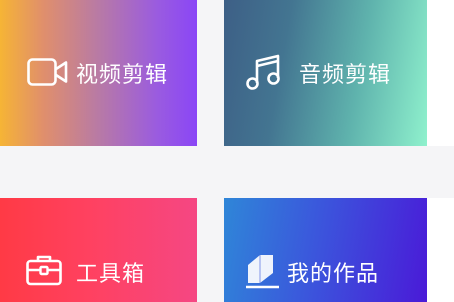 The width and height of the screenshot is (454, 302). What do you see at coordinates (122, 75) in the screenshot?
I see `video-edit-label: 视频剪辑` at bounding box center [122, 75].